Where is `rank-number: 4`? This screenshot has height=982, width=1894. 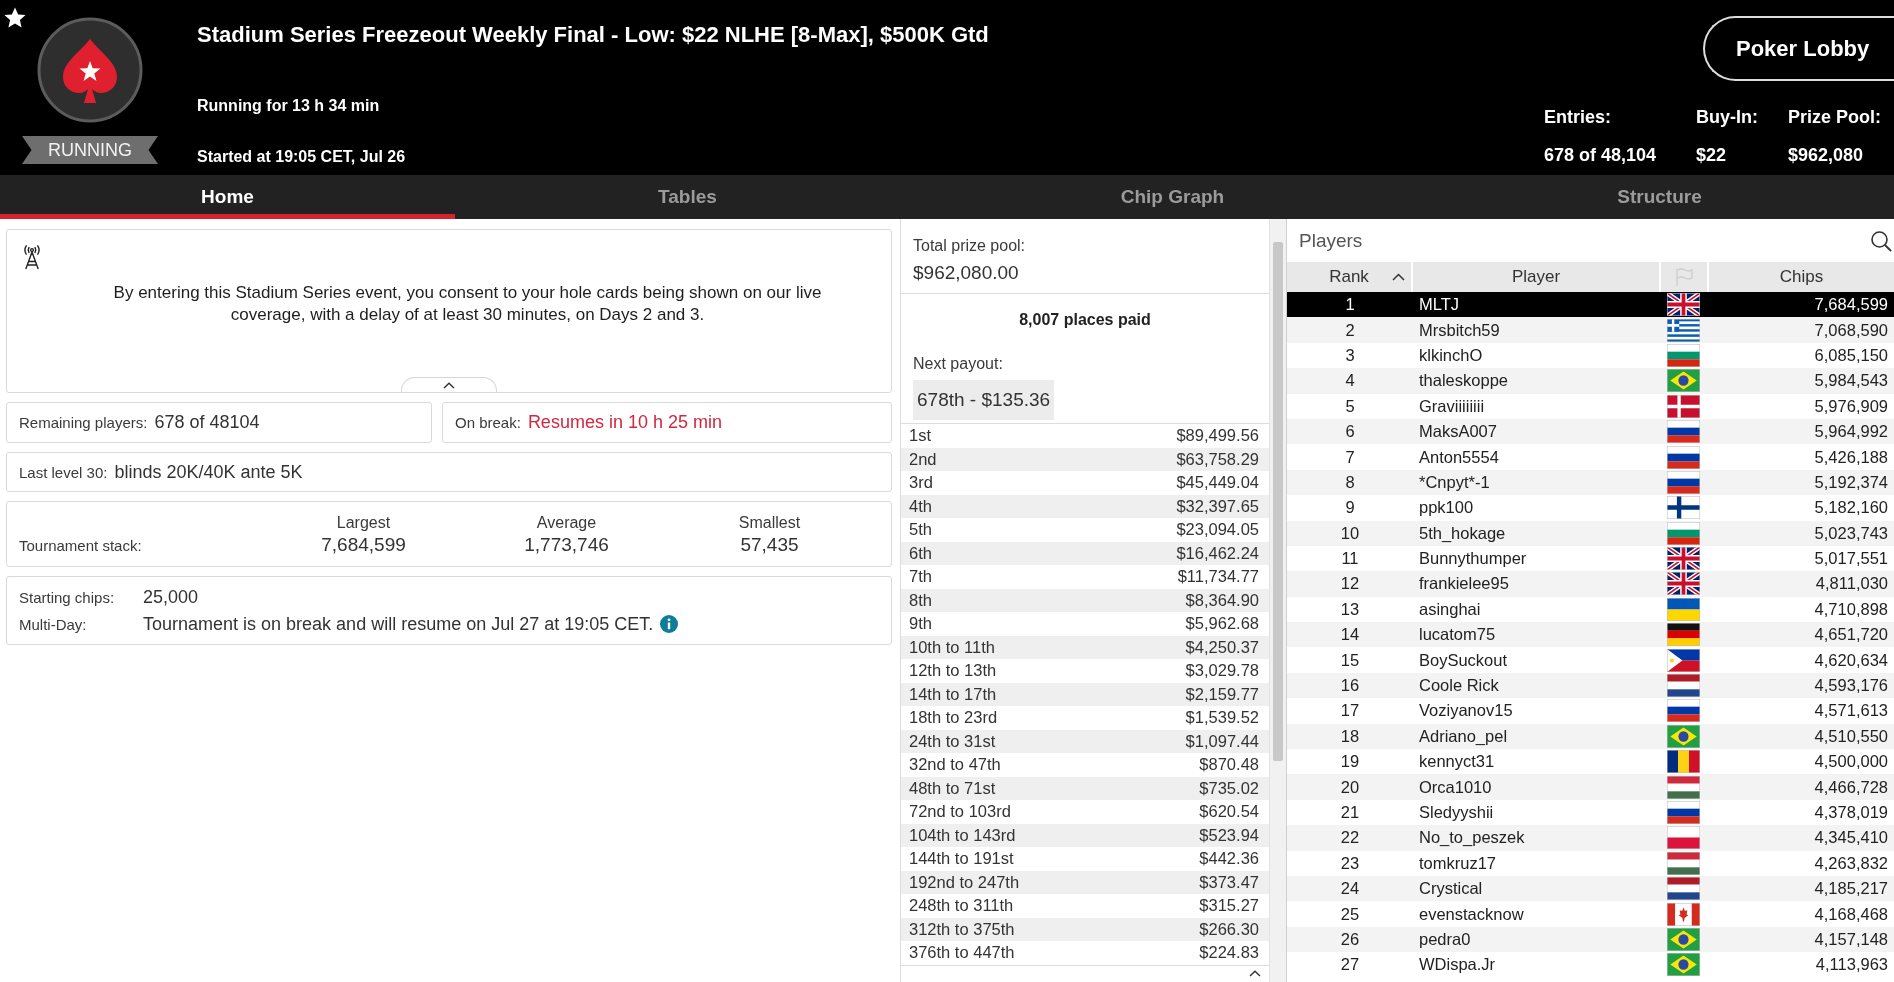 rank-number: 4 is located at coordinates (1350, 381).